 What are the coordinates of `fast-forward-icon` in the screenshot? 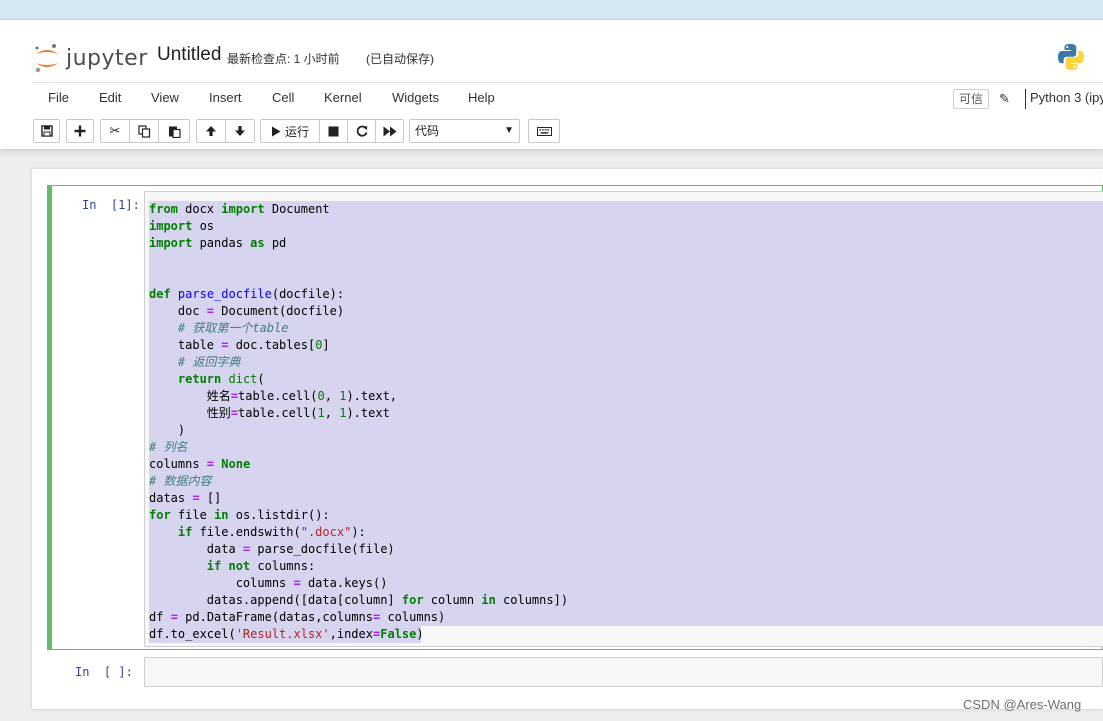 It's located at (389, 131).